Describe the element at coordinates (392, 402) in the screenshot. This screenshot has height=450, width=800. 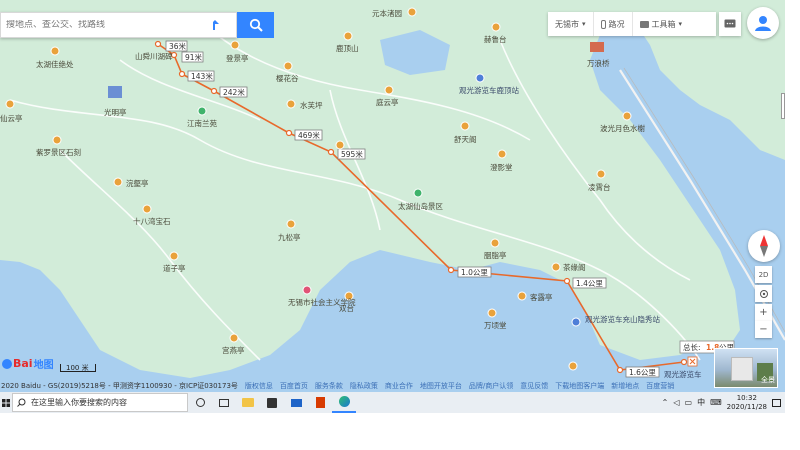
I see `windows-taskbar: 在这里输入你要搜索的内容 ⌃ ◁ ▭ 中 ⌨ 10:32 2020/11/28` at that location.